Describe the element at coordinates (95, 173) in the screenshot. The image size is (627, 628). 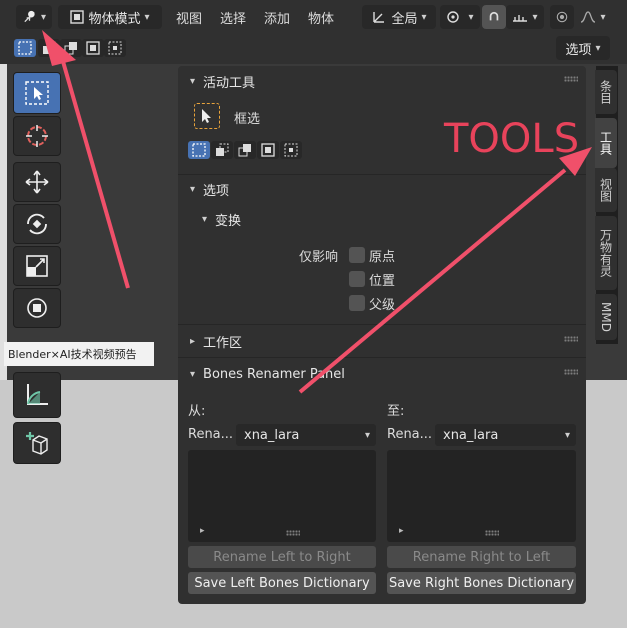
I see `annotation-arrow-to-editor-type` at that location.